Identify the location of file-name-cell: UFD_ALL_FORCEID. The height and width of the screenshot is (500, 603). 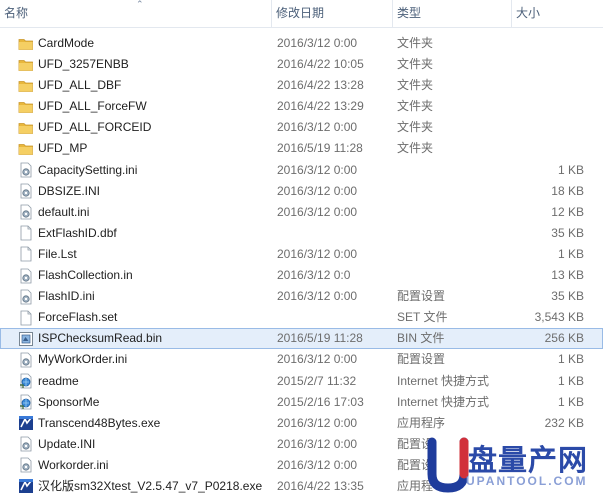
(143, 127).